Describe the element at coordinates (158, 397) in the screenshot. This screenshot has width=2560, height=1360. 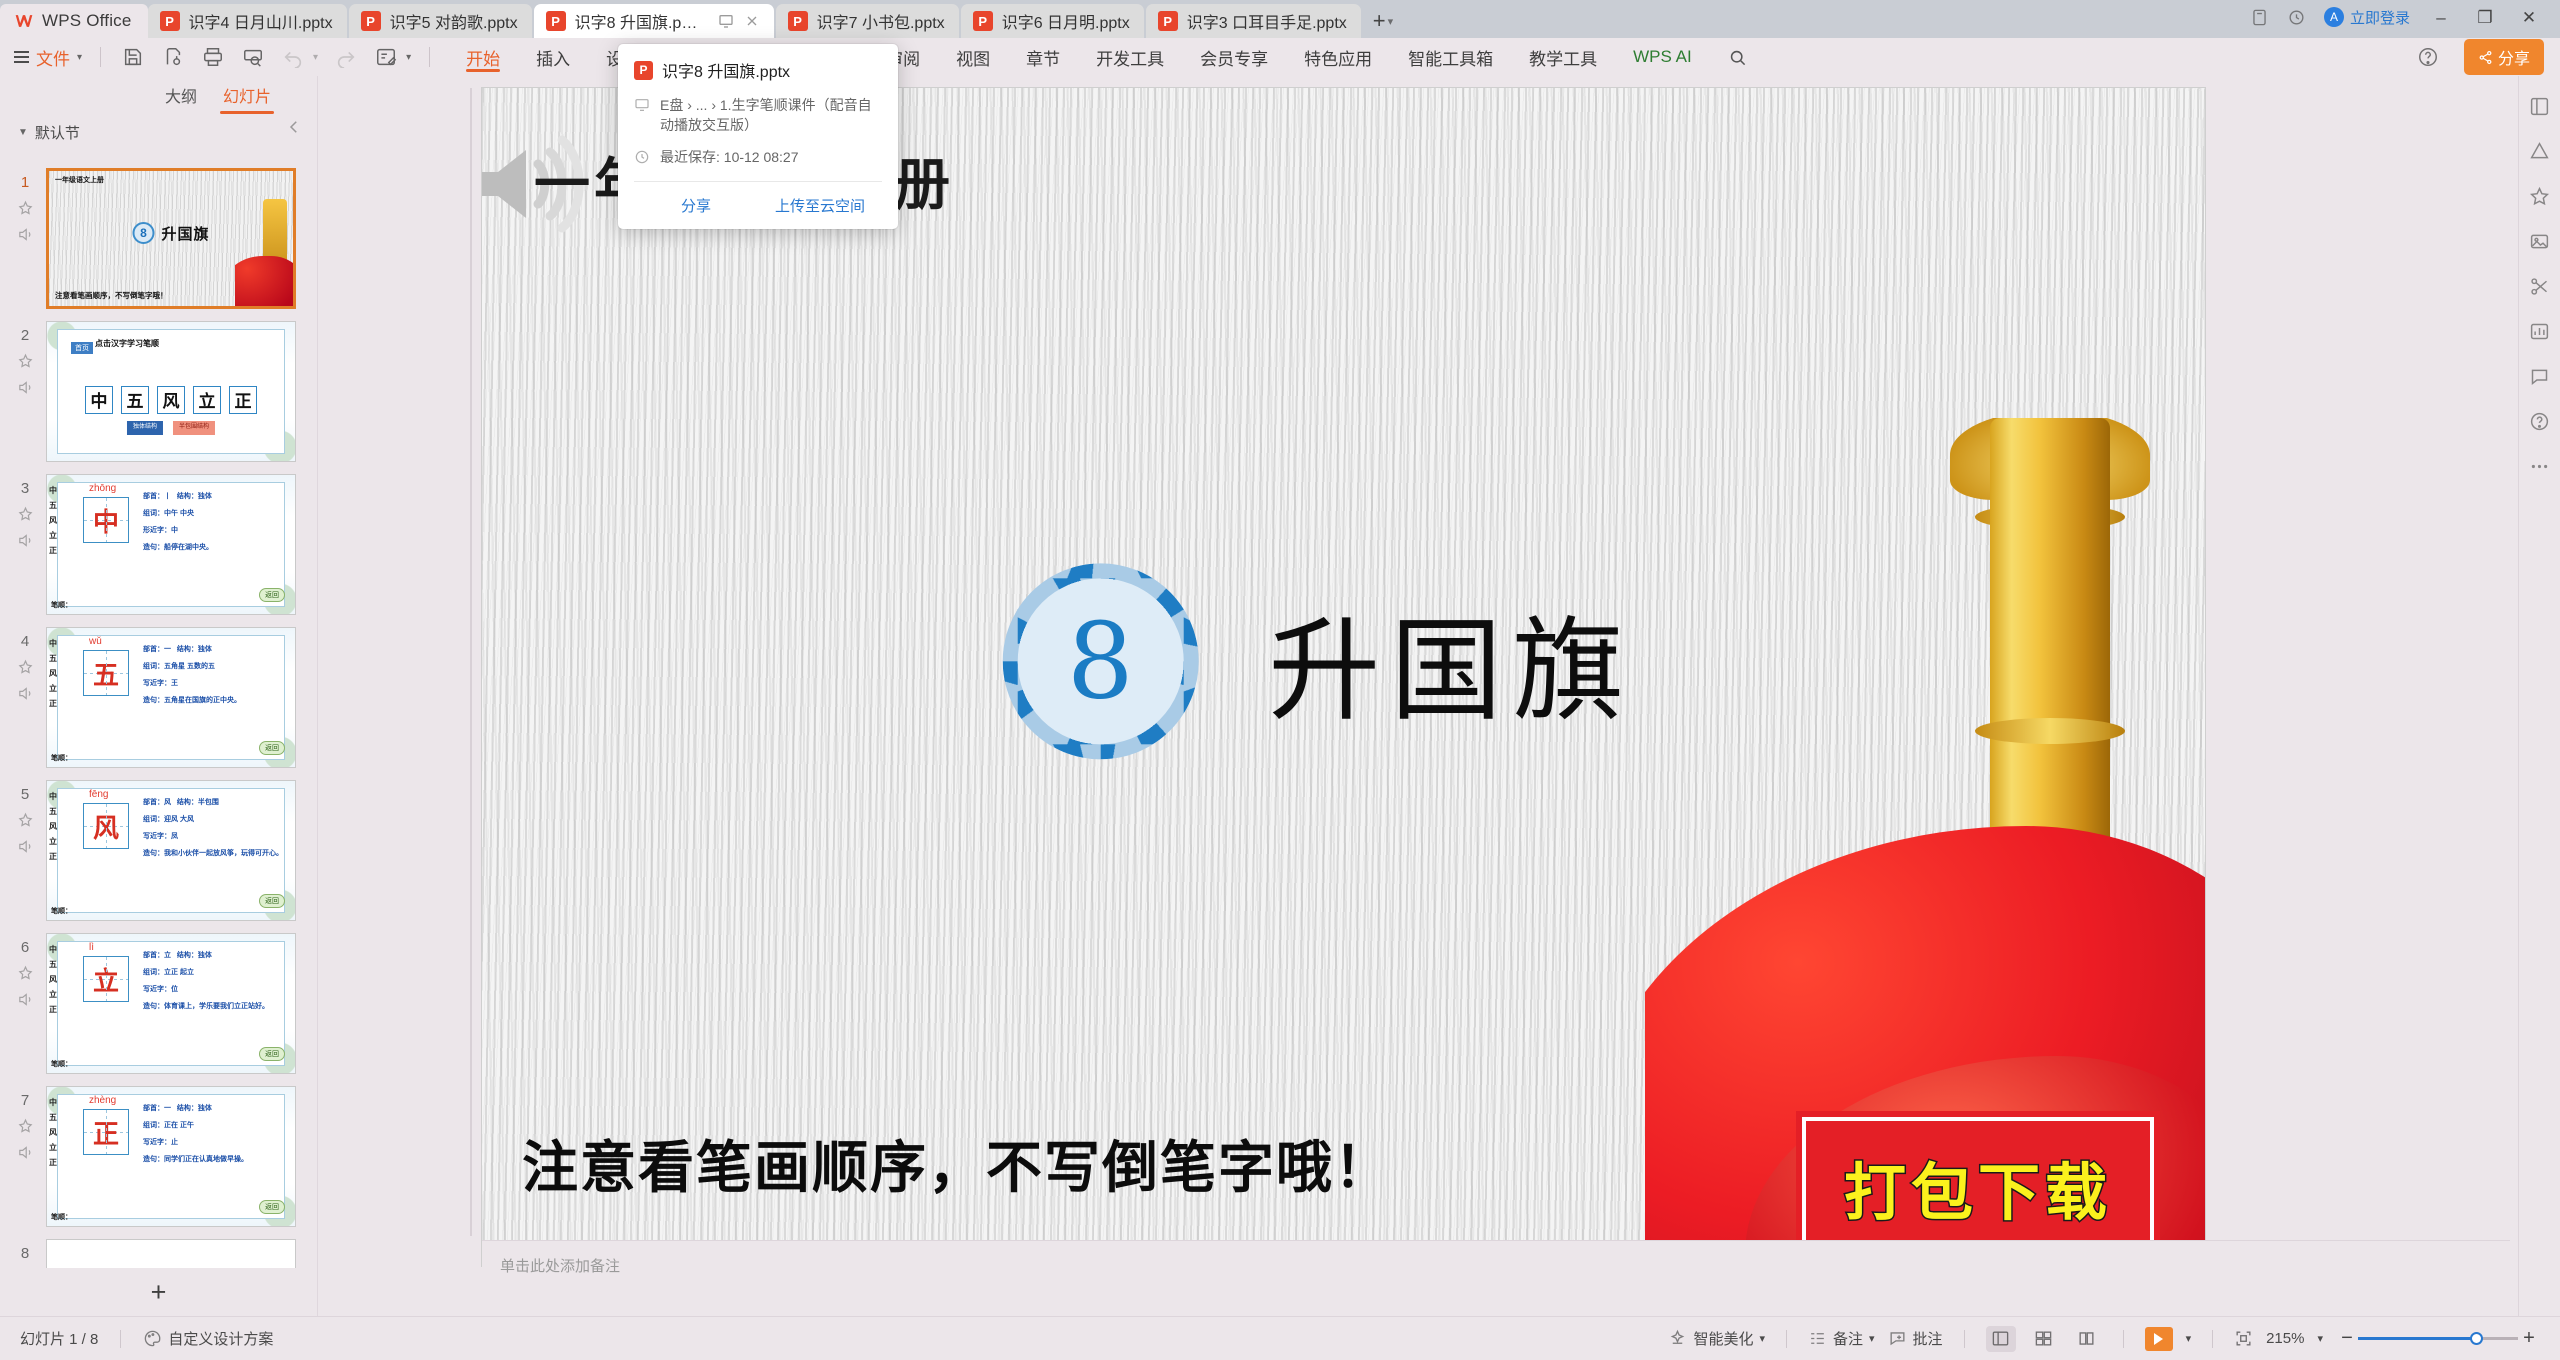
I see `slide-thumbnail-item: 2 点击汉字学习笔顺 首页中五风立正独体结构 半包围结构` at that location.